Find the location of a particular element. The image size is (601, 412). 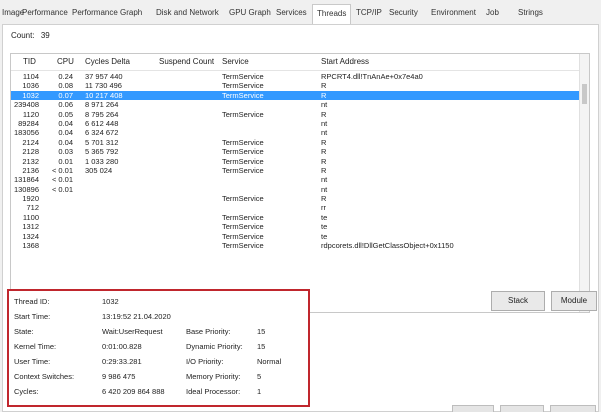

thread-row: 239408 0.06 8 971 264 nt is located at coordinates (296, 104).